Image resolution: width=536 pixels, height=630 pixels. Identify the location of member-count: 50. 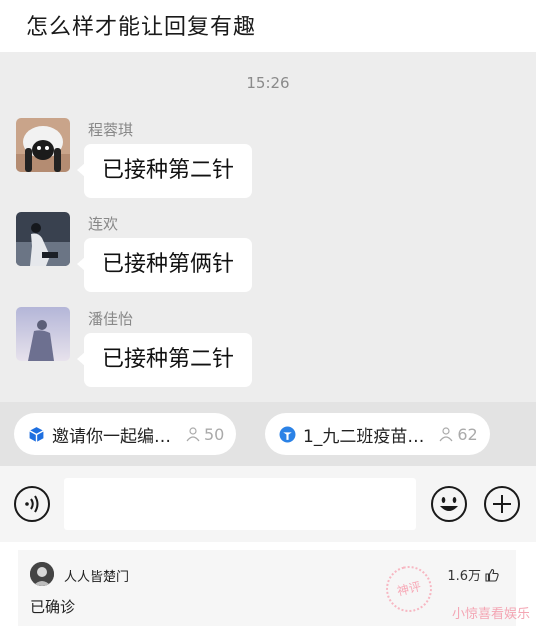
(204, 434).